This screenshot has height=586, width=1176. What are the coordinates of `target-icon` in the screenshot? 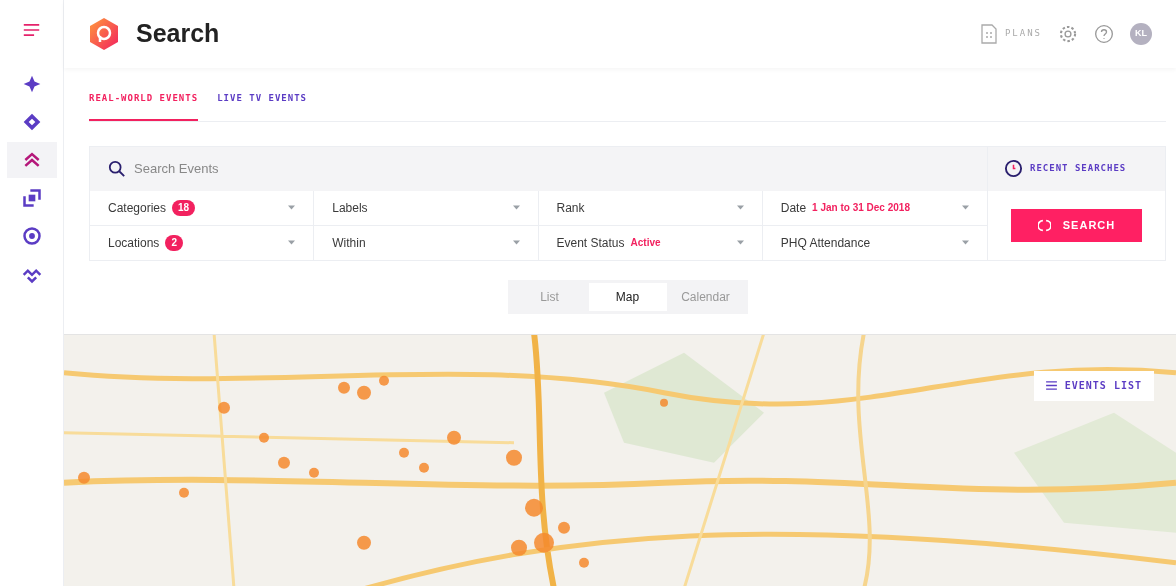 It's located at (31, 236).